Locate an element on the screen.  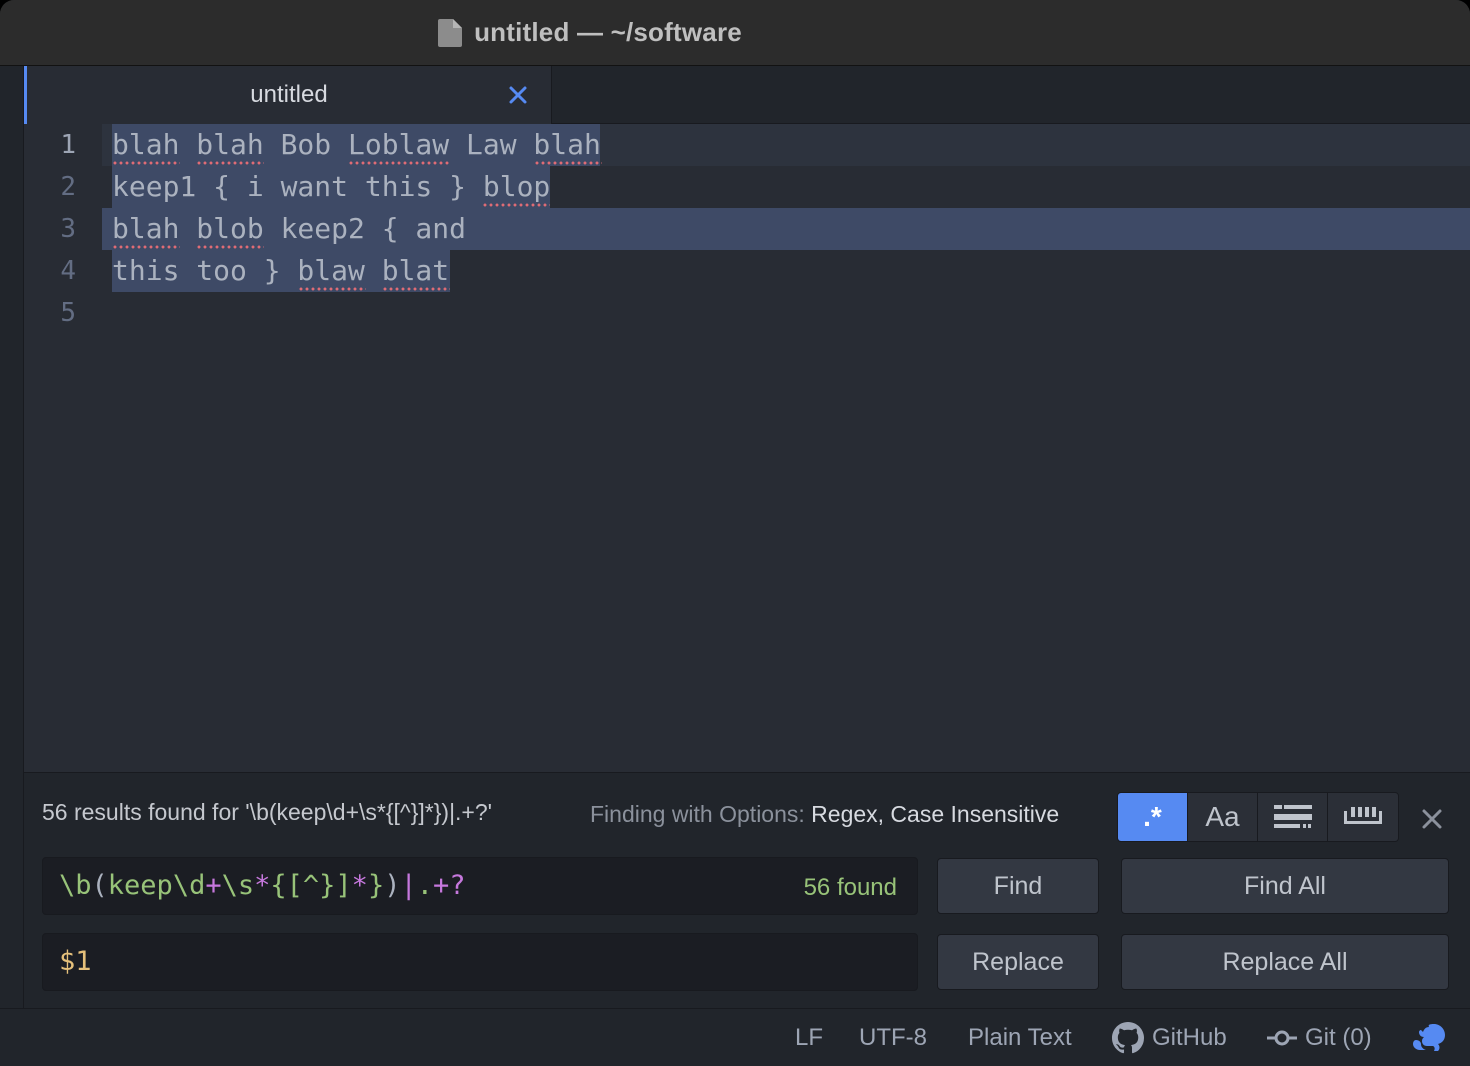
title-bar: untitled — ~/software is located at coordinates (735, 33).